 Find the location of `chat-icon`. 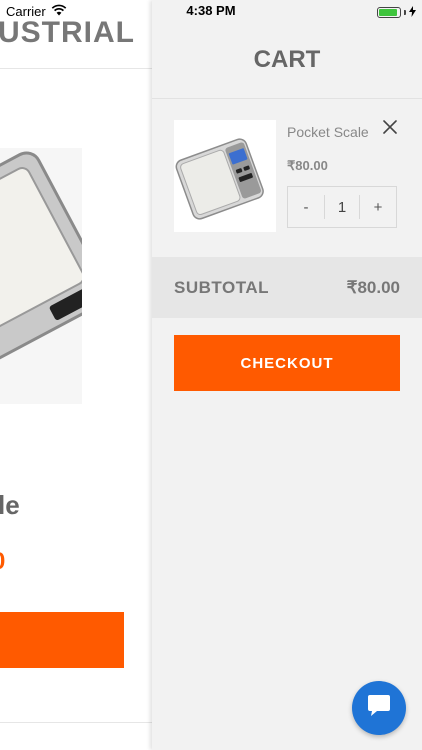

chat-icon is located at coordinates (379, 708).